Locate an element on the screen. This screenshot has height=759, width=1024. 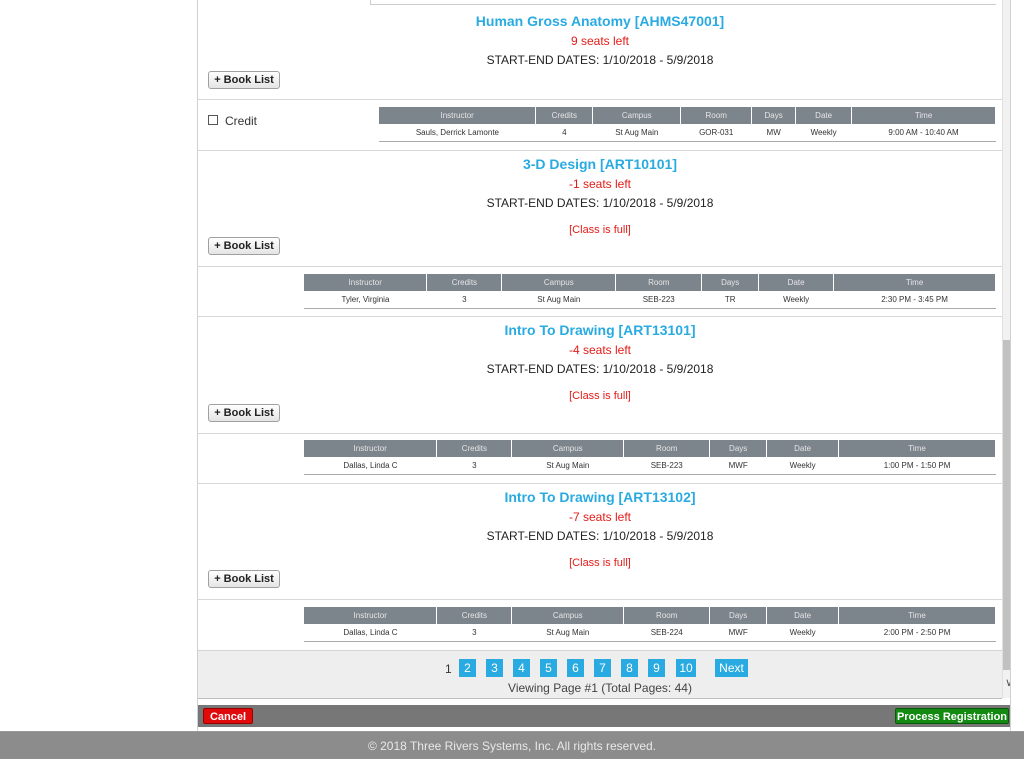
cell-credits: 4 is located at coordinates (564, 133).